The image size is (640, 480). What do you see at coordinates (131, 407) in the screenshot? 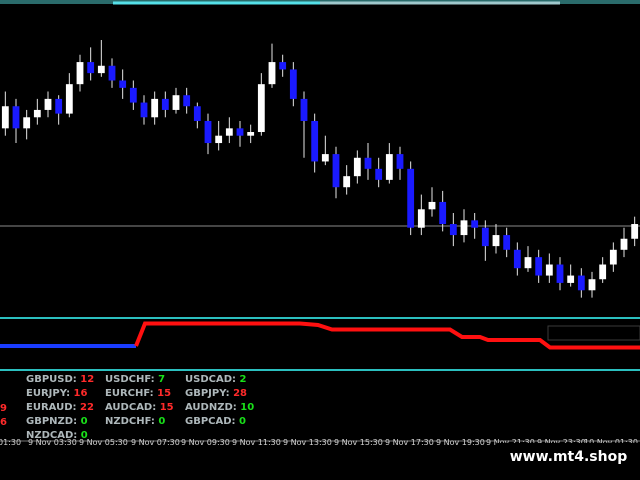
I see `pair-name: AUDCAD:` at bounding box center [131, 407].